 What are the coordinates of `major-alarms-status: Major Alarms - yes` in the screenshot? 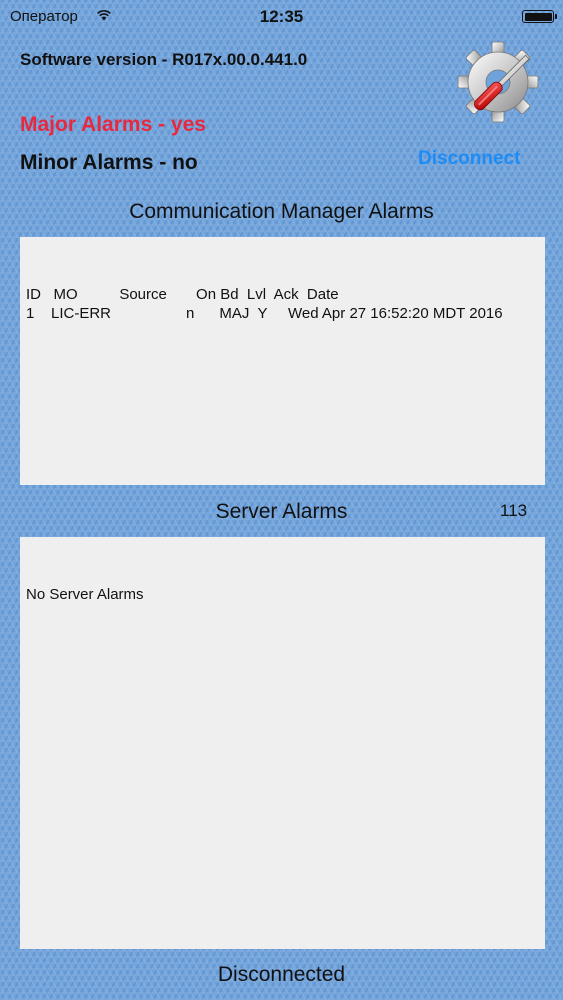 It's located at (113, 124).